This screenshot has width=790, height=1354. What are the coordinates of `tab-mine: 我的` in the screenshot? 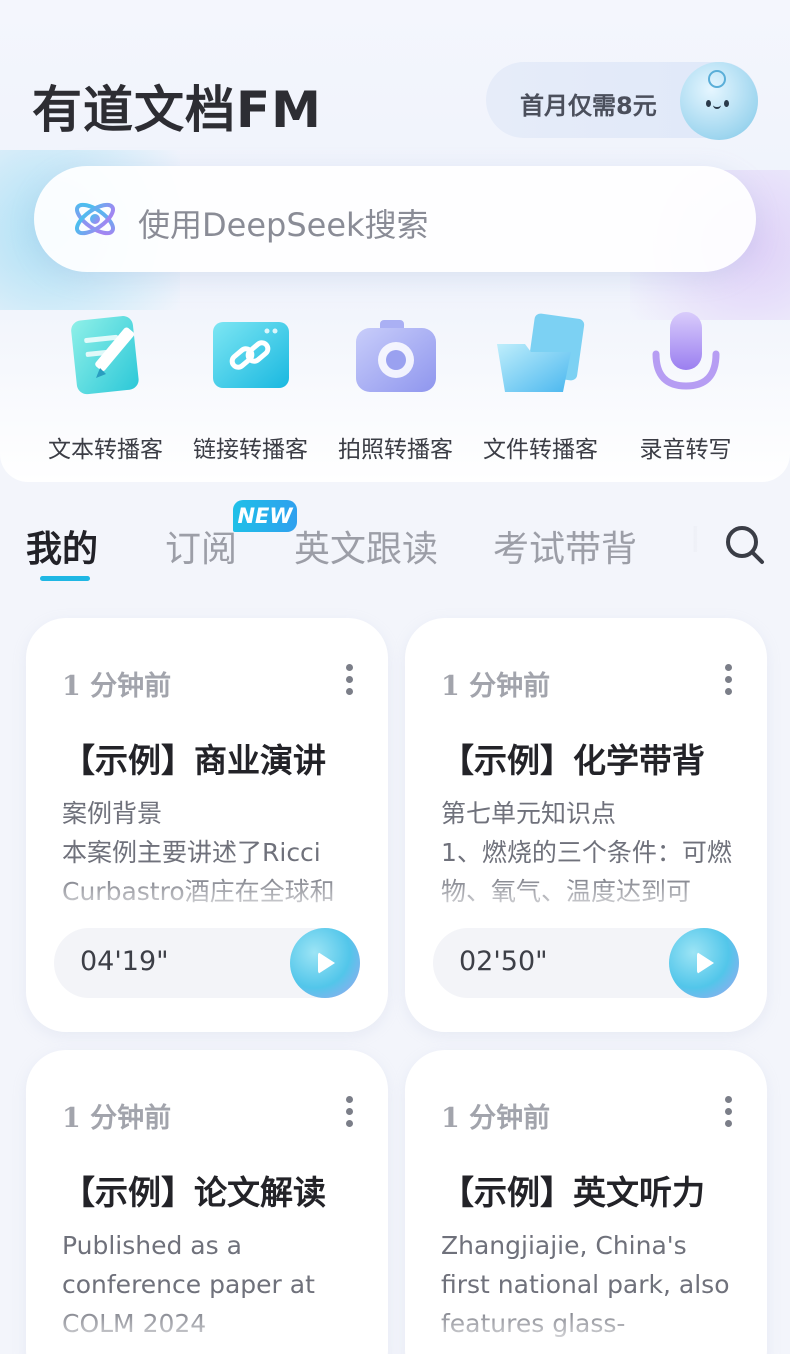 It's located at (62, 546).